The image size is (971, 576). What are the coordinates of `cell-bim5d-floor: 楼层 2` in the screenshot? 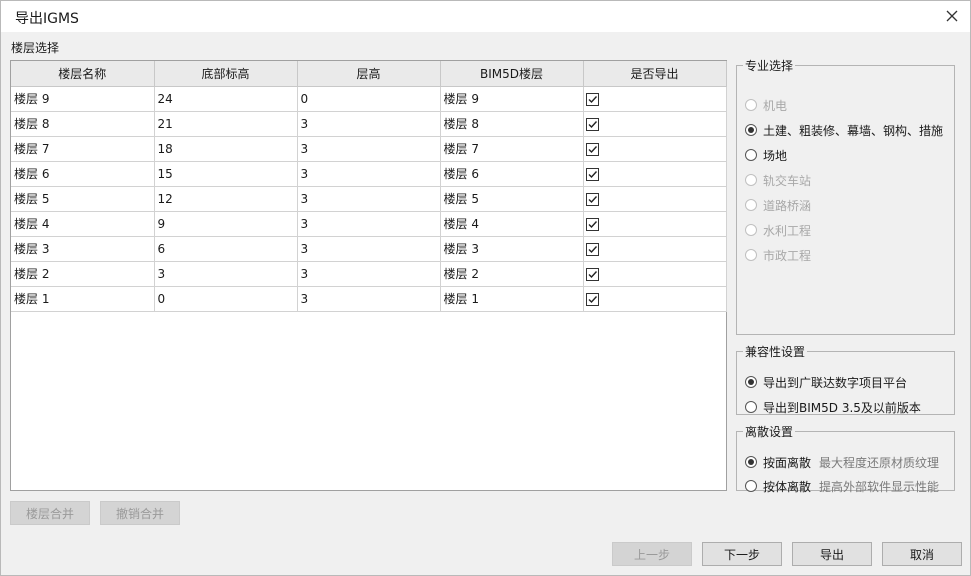 It's located at (512, 274).